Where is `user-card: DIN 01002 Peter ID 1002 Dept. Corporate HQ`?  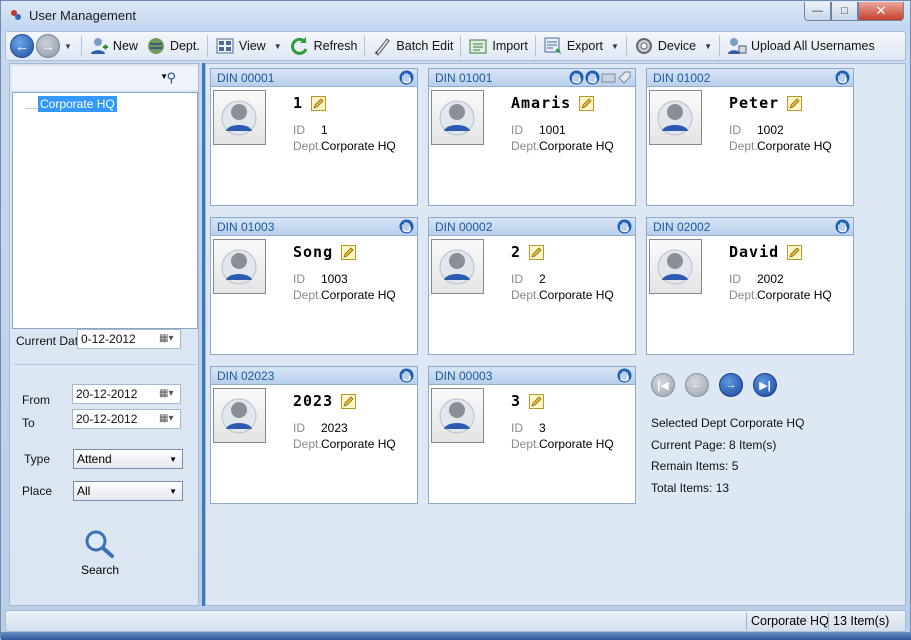 user-card: DIN 01002 Peter ID 1002 Dept. Corporate HQ is located at coordinates (750, 137).